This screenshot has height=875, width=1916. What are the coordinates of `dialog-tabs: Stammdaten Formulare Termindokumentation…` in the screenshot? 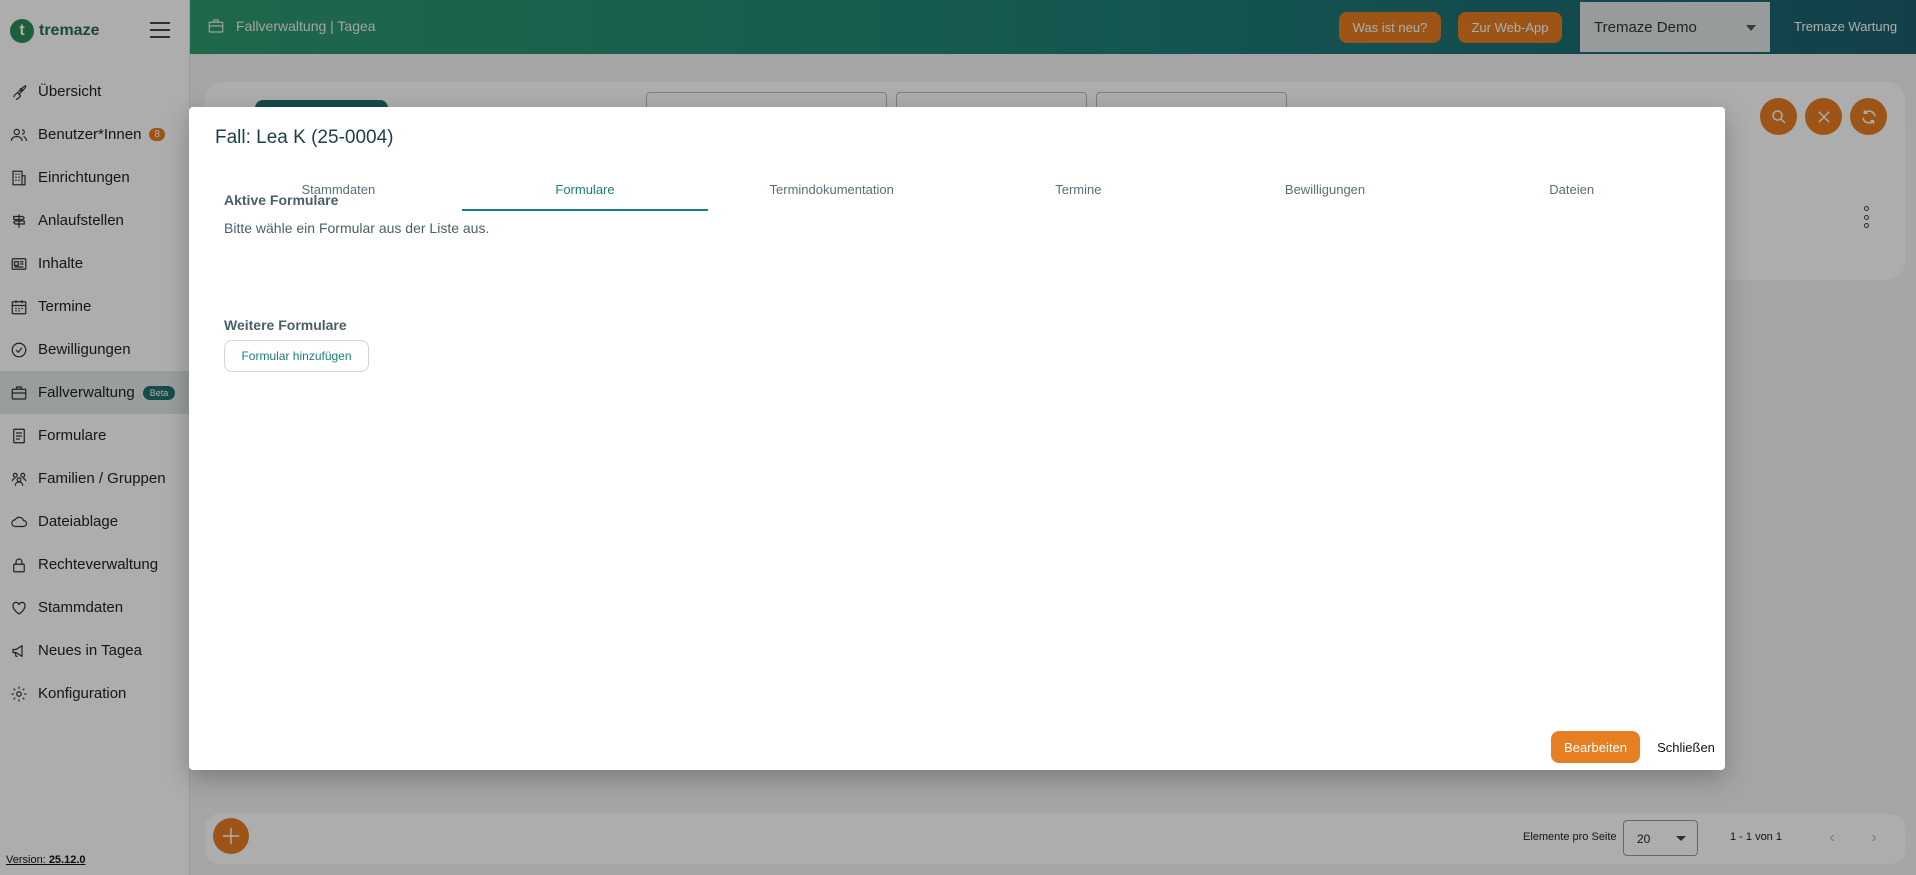 It's located at (955, 189).